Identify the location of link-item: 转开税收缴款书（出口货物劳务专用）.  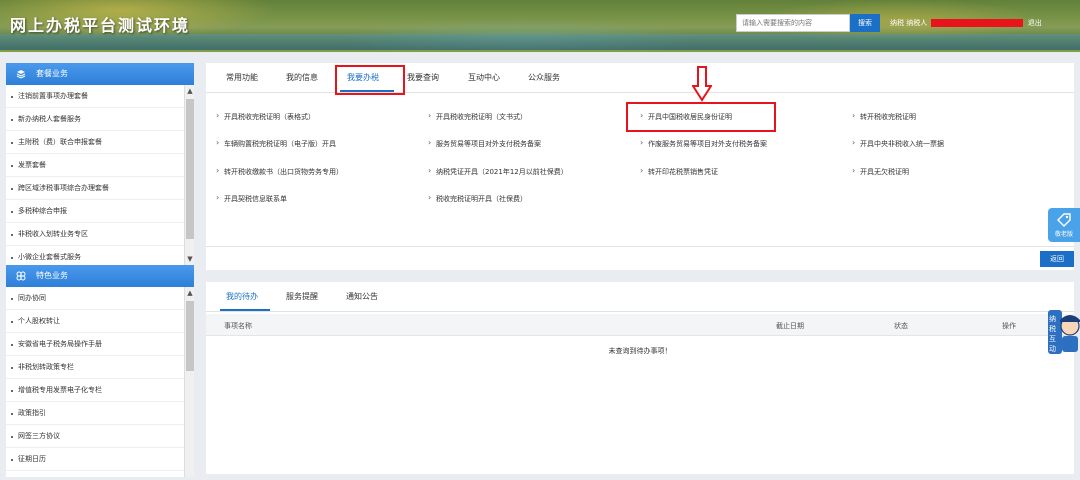
(279, 171).